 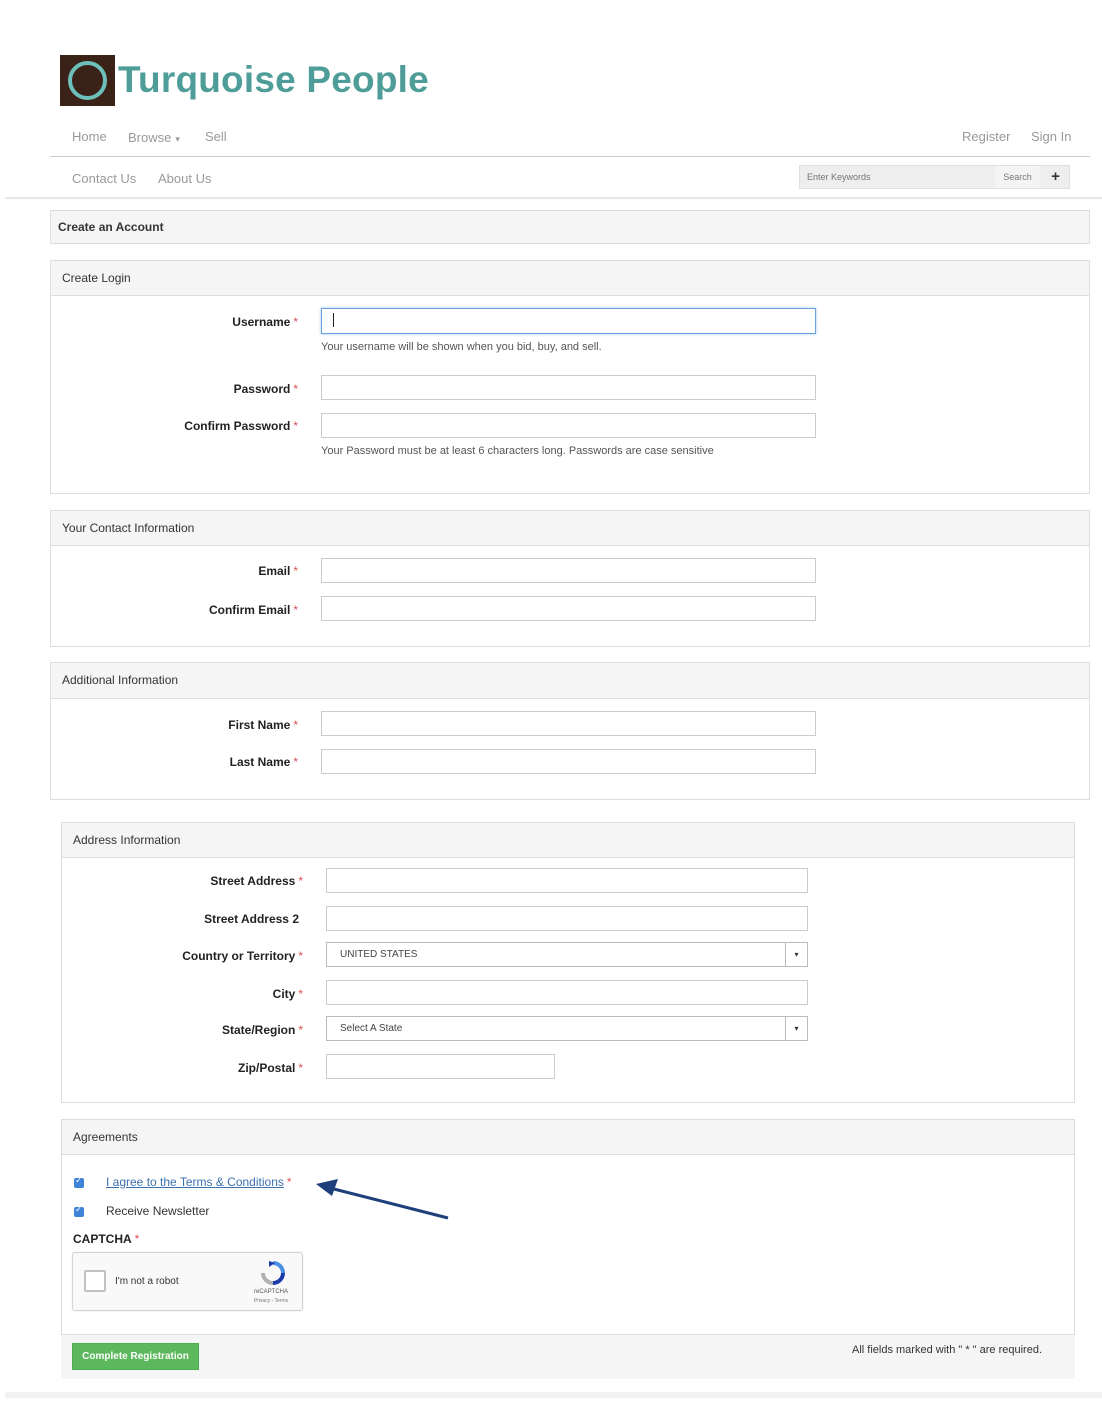 I want to click on country-label: Country or Territory *, so click(x=242, y=956).